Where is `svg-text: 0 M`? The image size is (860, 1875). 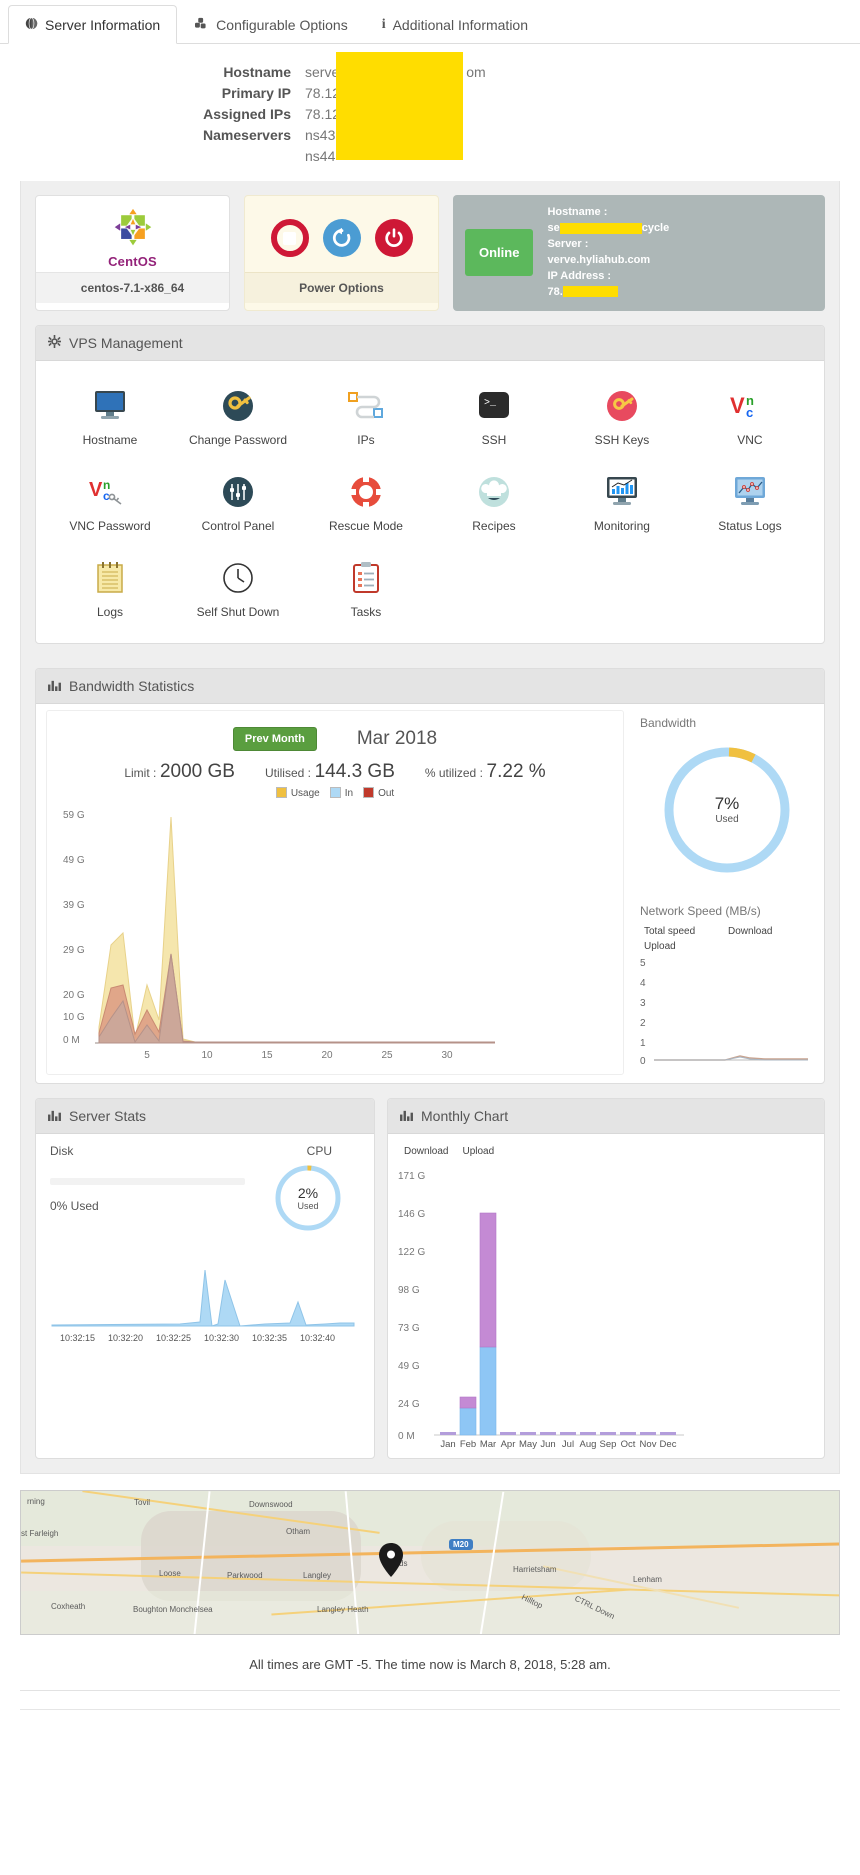
svg-text: 0 M is located at coordinates (406, 1436).